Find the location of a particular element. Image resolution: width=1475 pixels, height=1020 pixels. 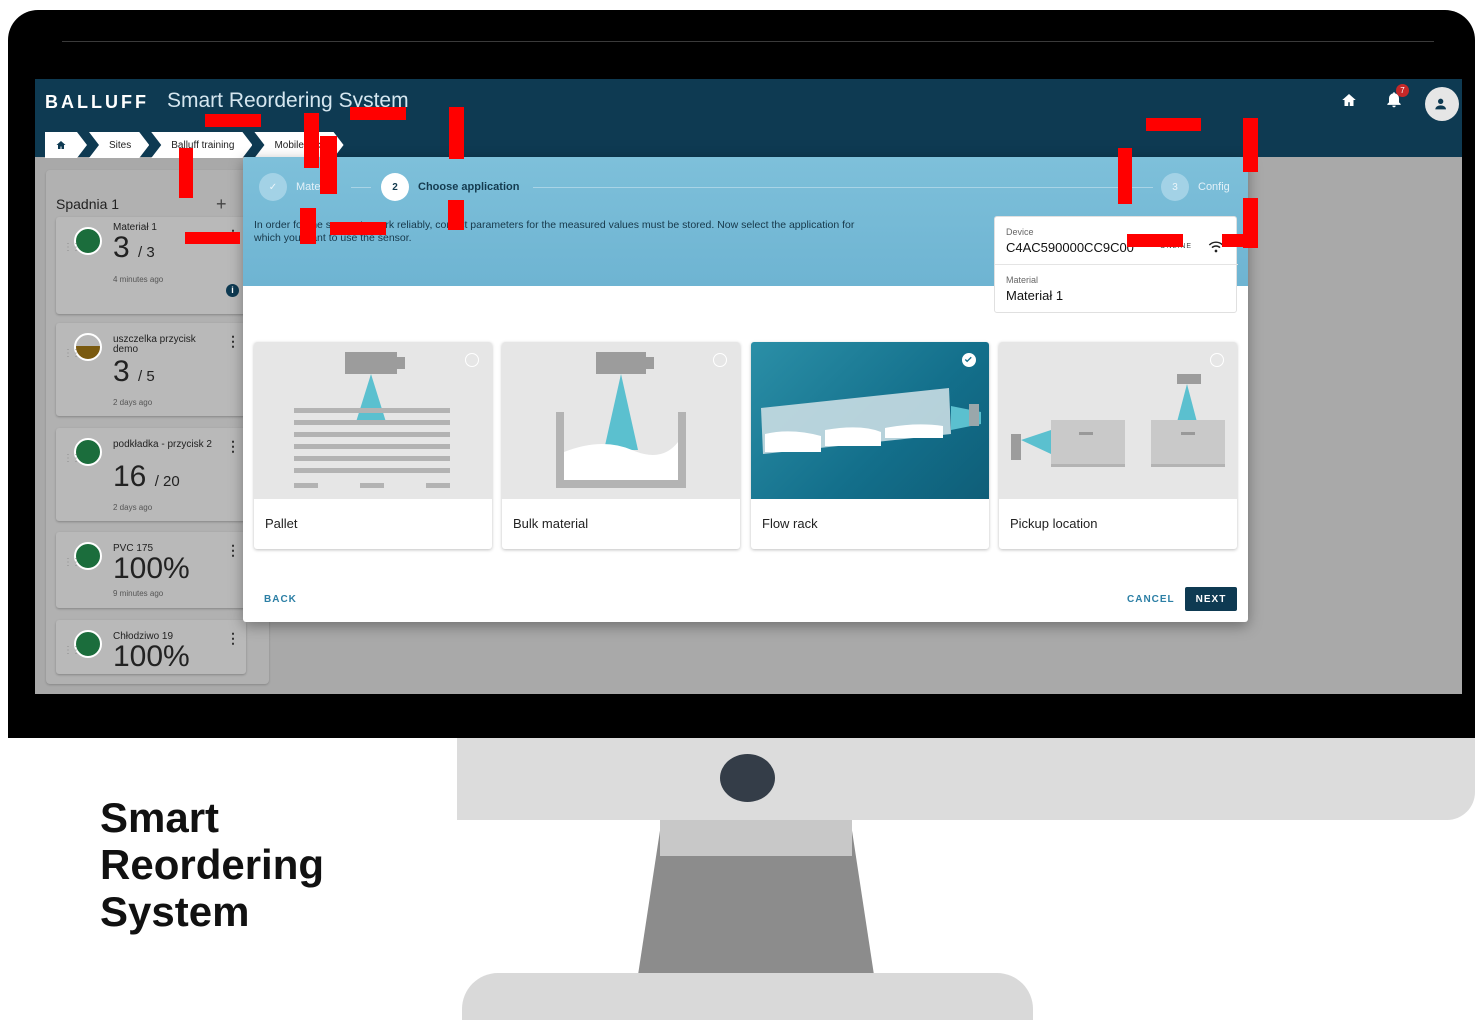

check-icon is located at coordinates (968, 359).